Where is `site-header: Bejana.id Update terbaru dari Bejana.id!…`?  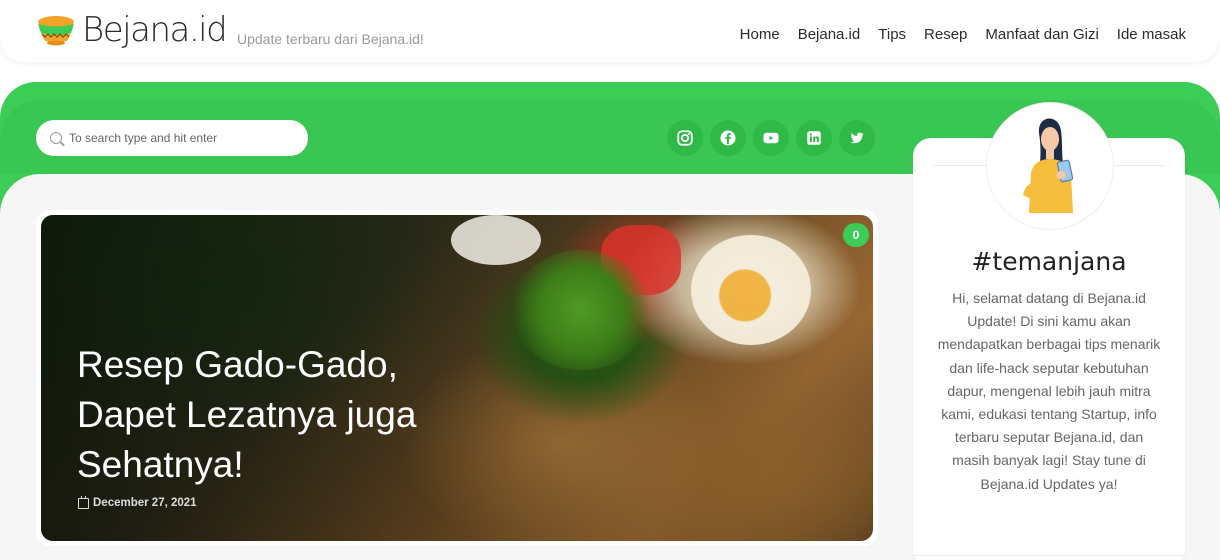 site-header: Bejana.id Update terbaru dari Bejana.id!… is located at coordinates (610, 31).